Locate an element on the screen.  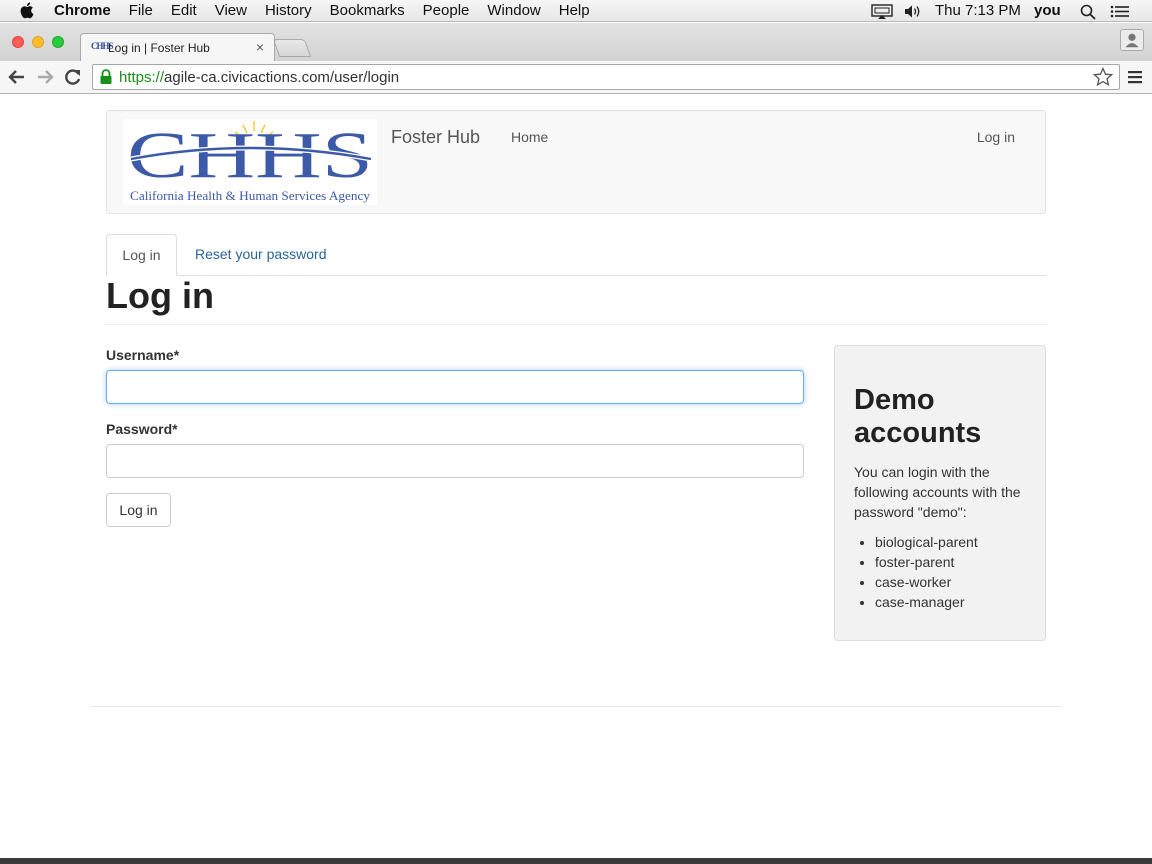
nav-home-link: Home is located at coordinates (529, 137).